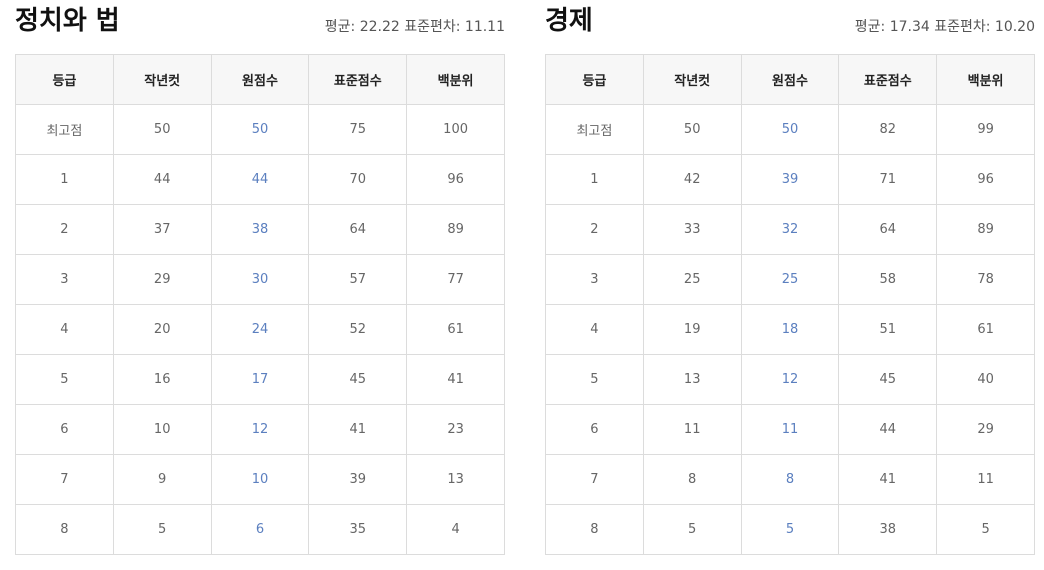 The width and height of the screenshot is (1044, 570). I want to click on table-row: 3 29 30 57 77, so click(260, 279).